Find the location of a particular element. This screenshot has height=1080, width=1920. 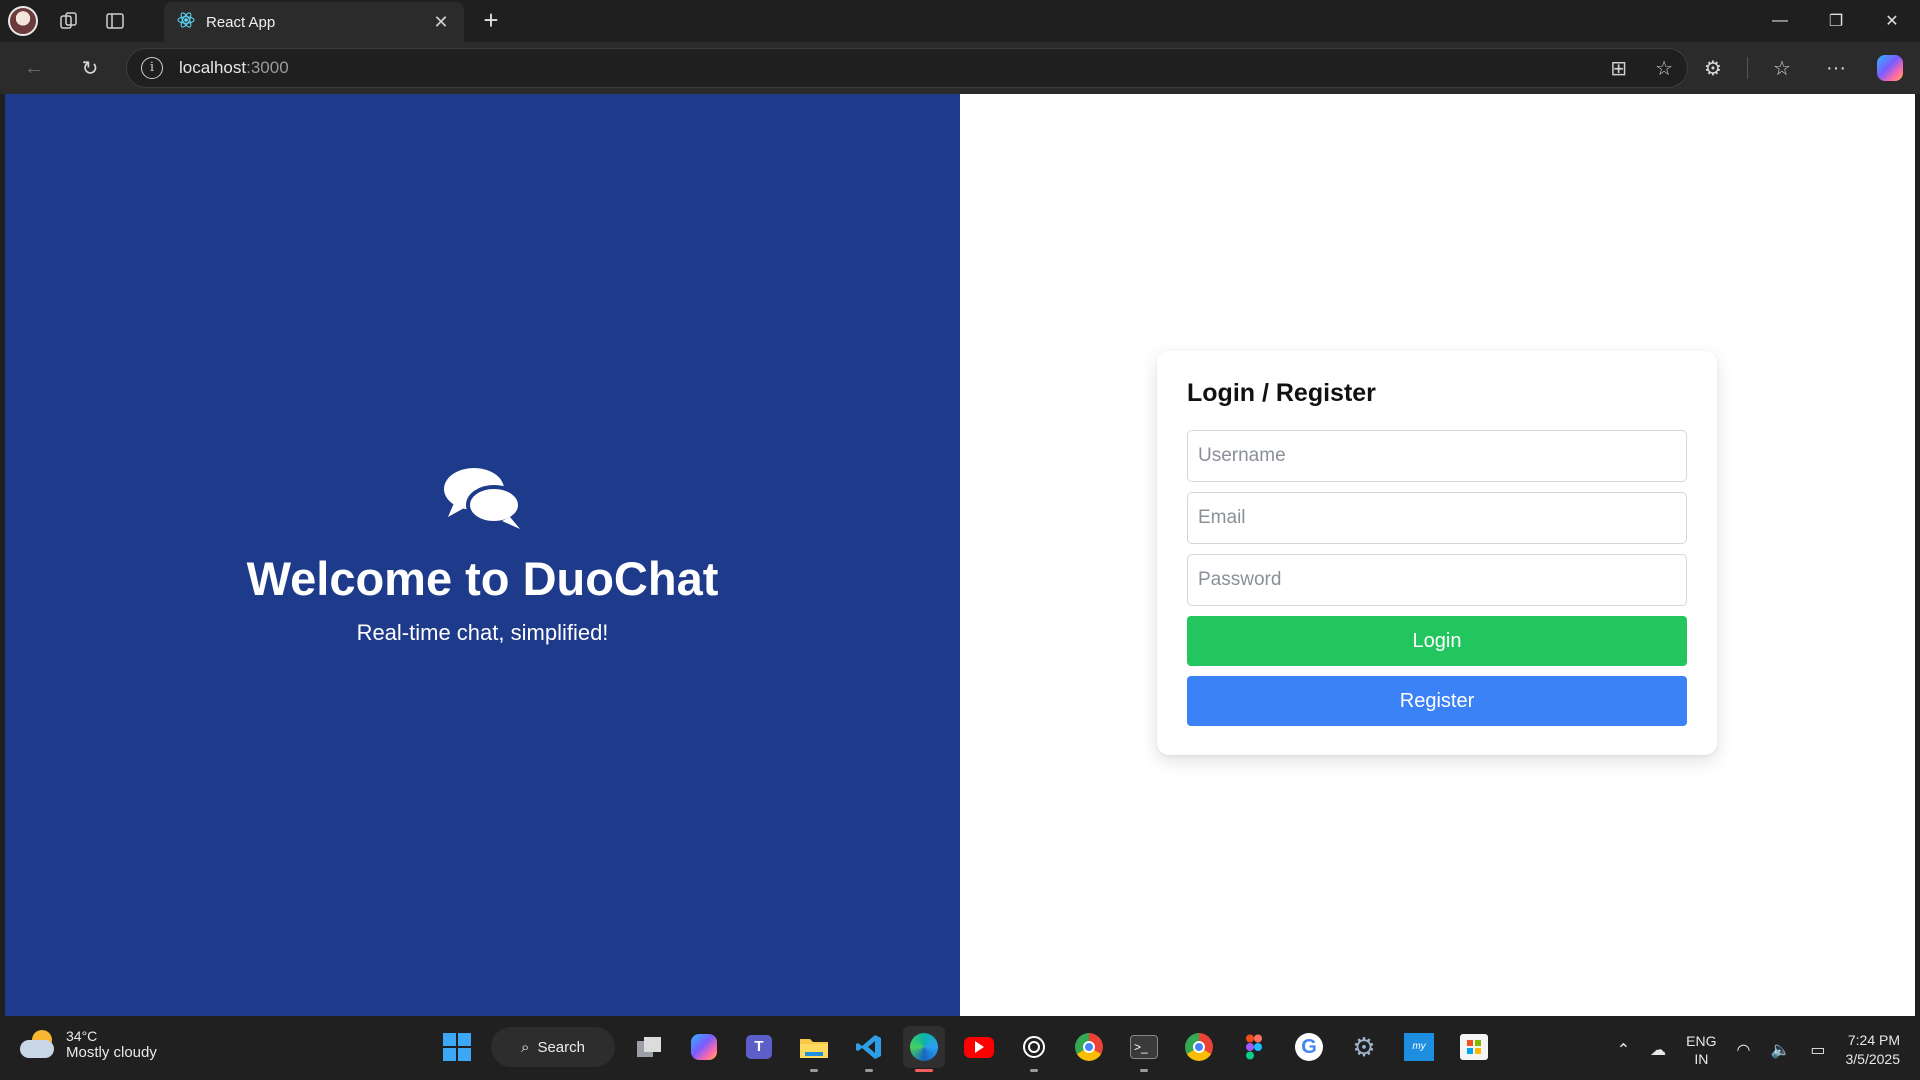

close-window-button: ✕ is located at coordinates (1892, 21).